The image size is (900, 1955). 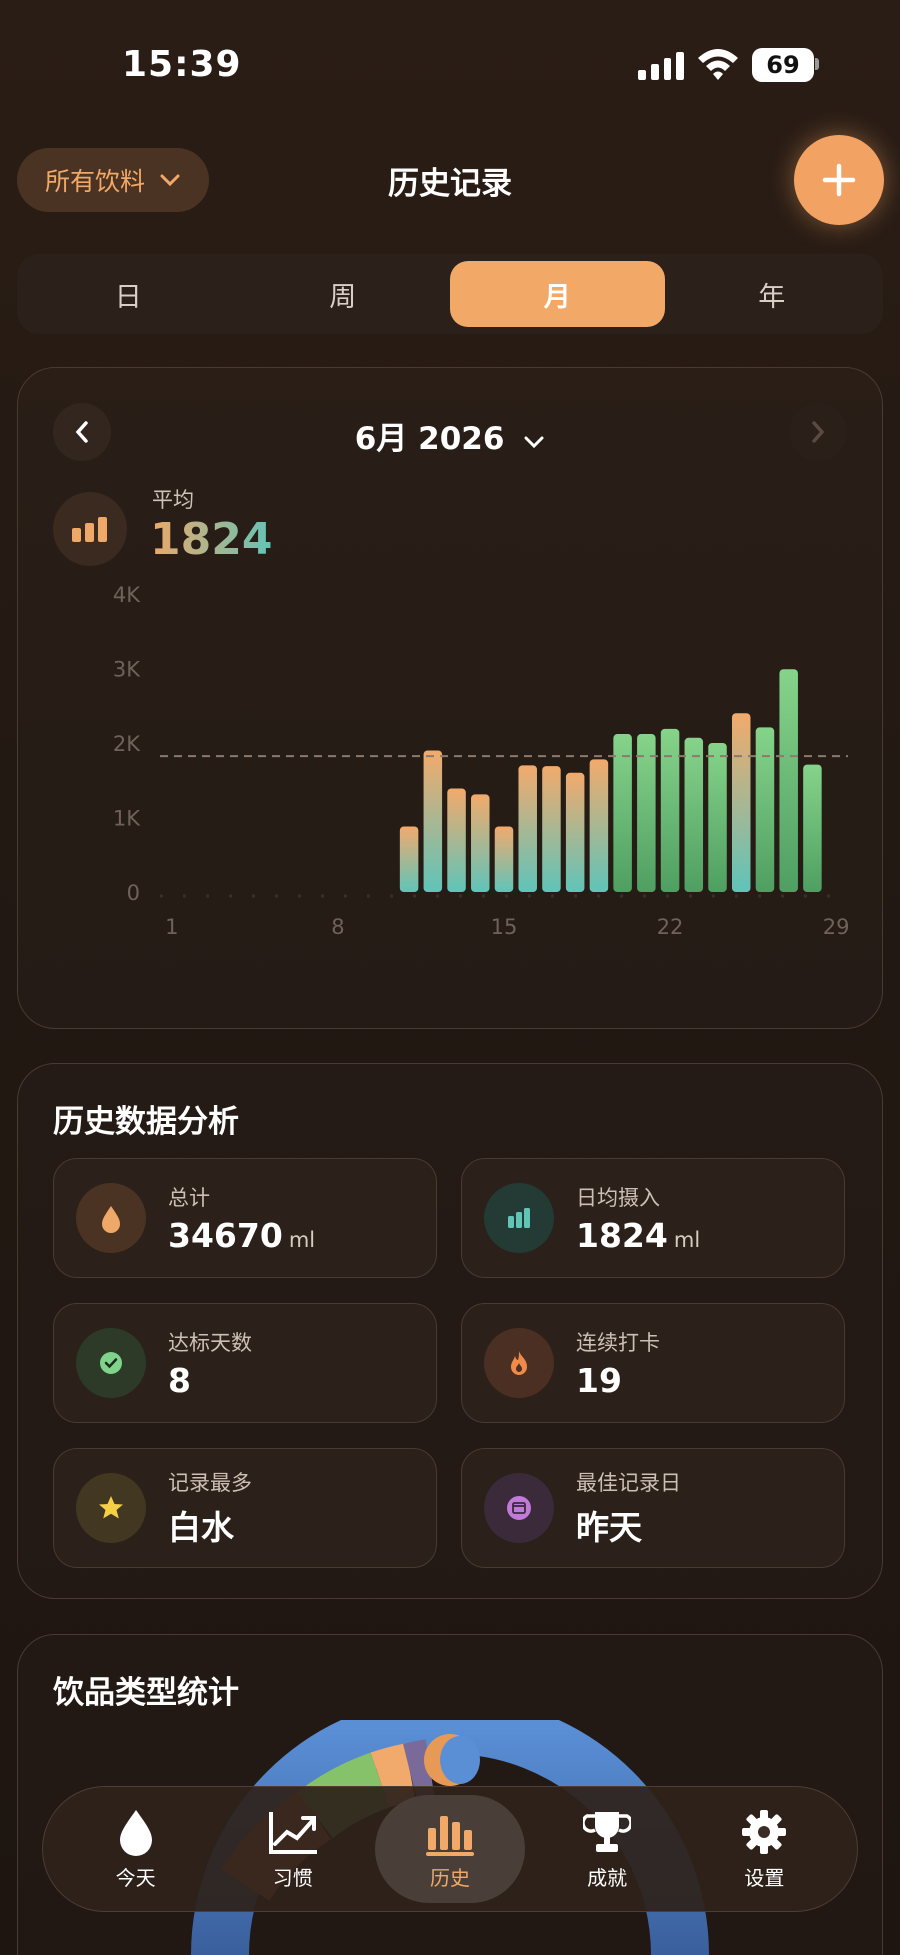 I want to click on stat-label: 连续打卡, so click(x=618, y=1342).